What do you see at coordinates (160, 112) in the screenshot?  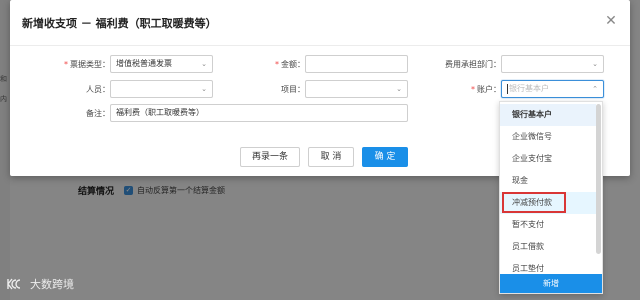 I see `remark-value: 福利费（职工取暖费等）` at bounding box center [160, 112].